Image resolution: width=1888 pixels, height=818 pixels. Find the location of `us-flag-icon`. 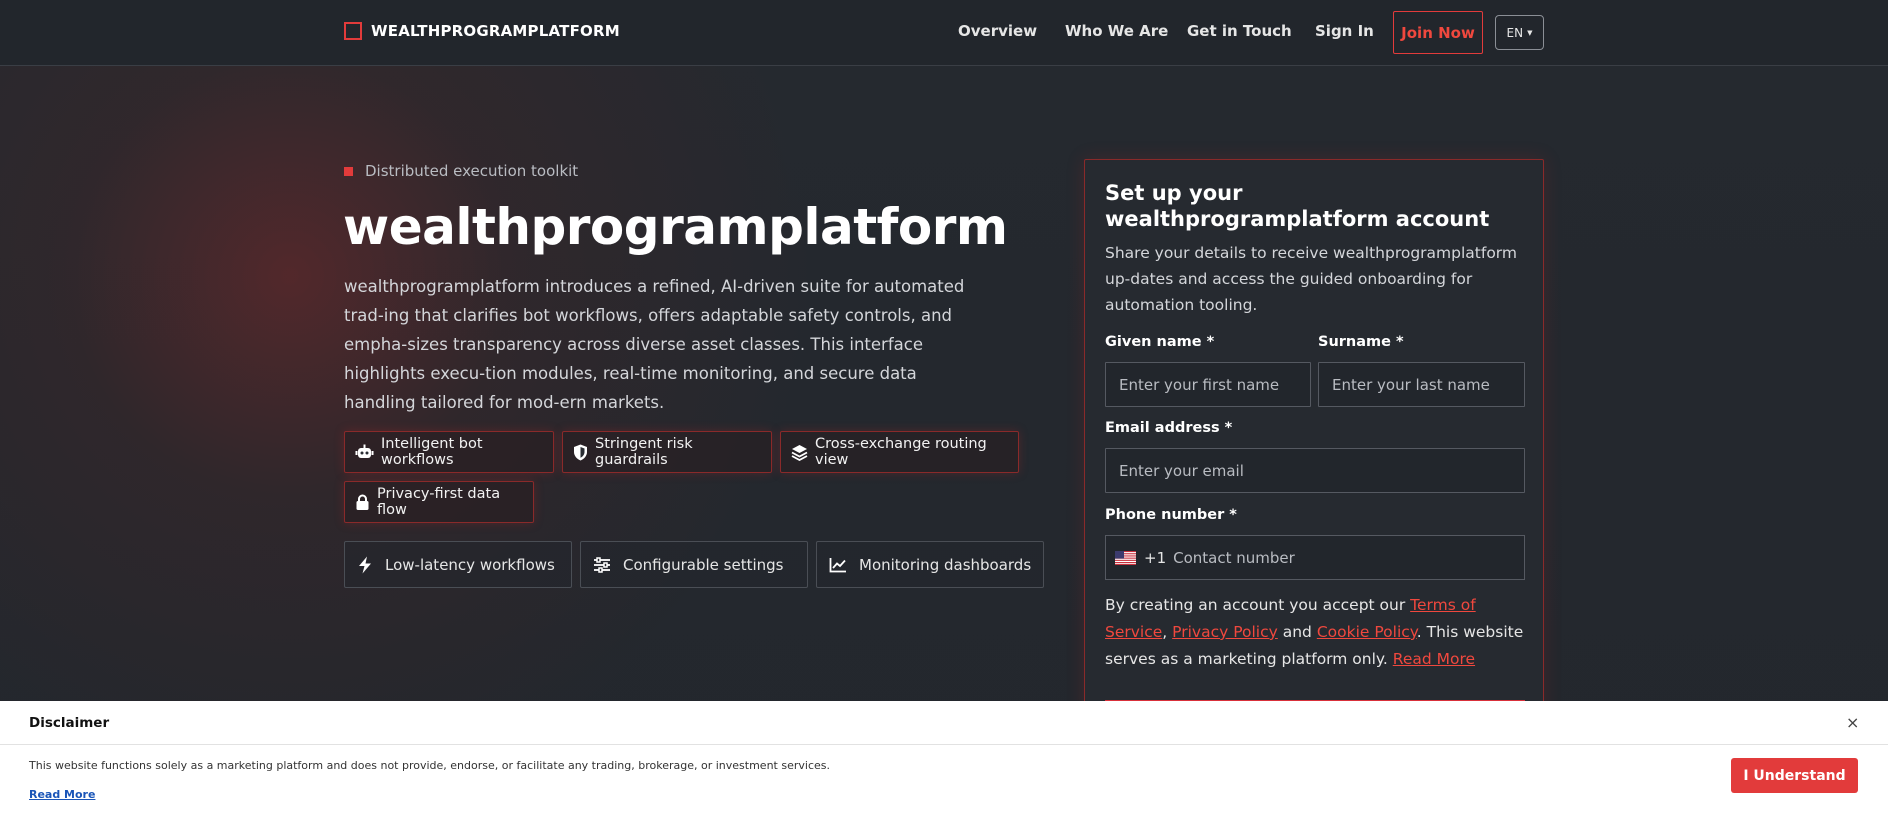

us-flag-icon is located at coordinates (1125, 557).